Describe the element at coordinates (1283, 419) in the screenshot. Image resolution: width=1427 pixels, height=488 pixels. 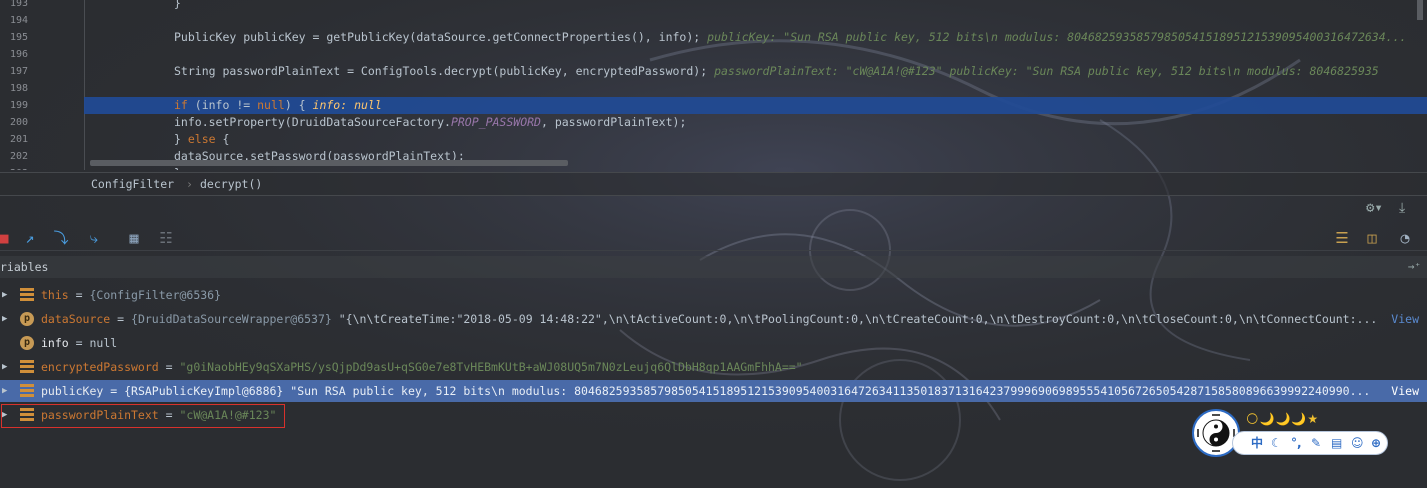
I see `ime-level-indicator: 🌕🌙🌙🌙★` at that location.